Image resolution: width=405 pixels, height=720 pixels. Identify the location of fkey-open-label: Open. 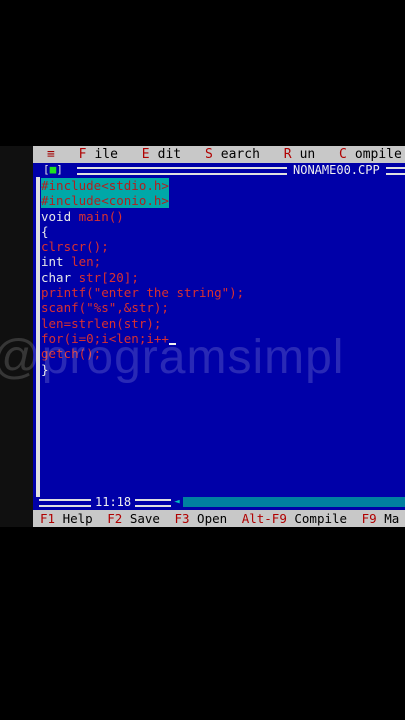
(208, 518).